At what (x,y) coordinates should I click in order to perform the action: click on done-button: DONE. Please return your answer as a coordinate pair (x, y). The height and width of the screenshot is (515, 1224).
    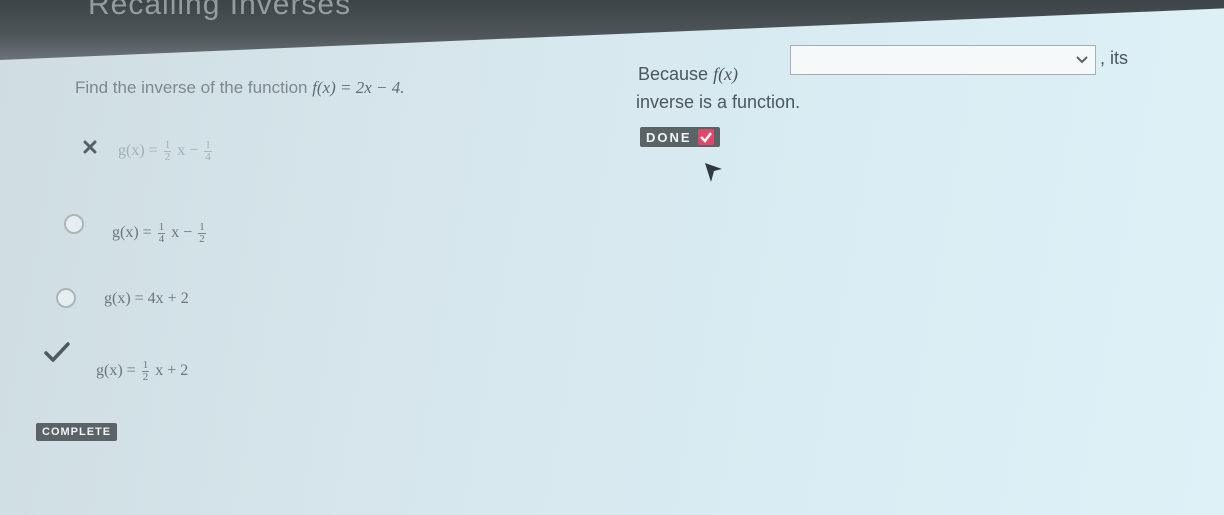
    Looking at the image, I should click on (680, 137).